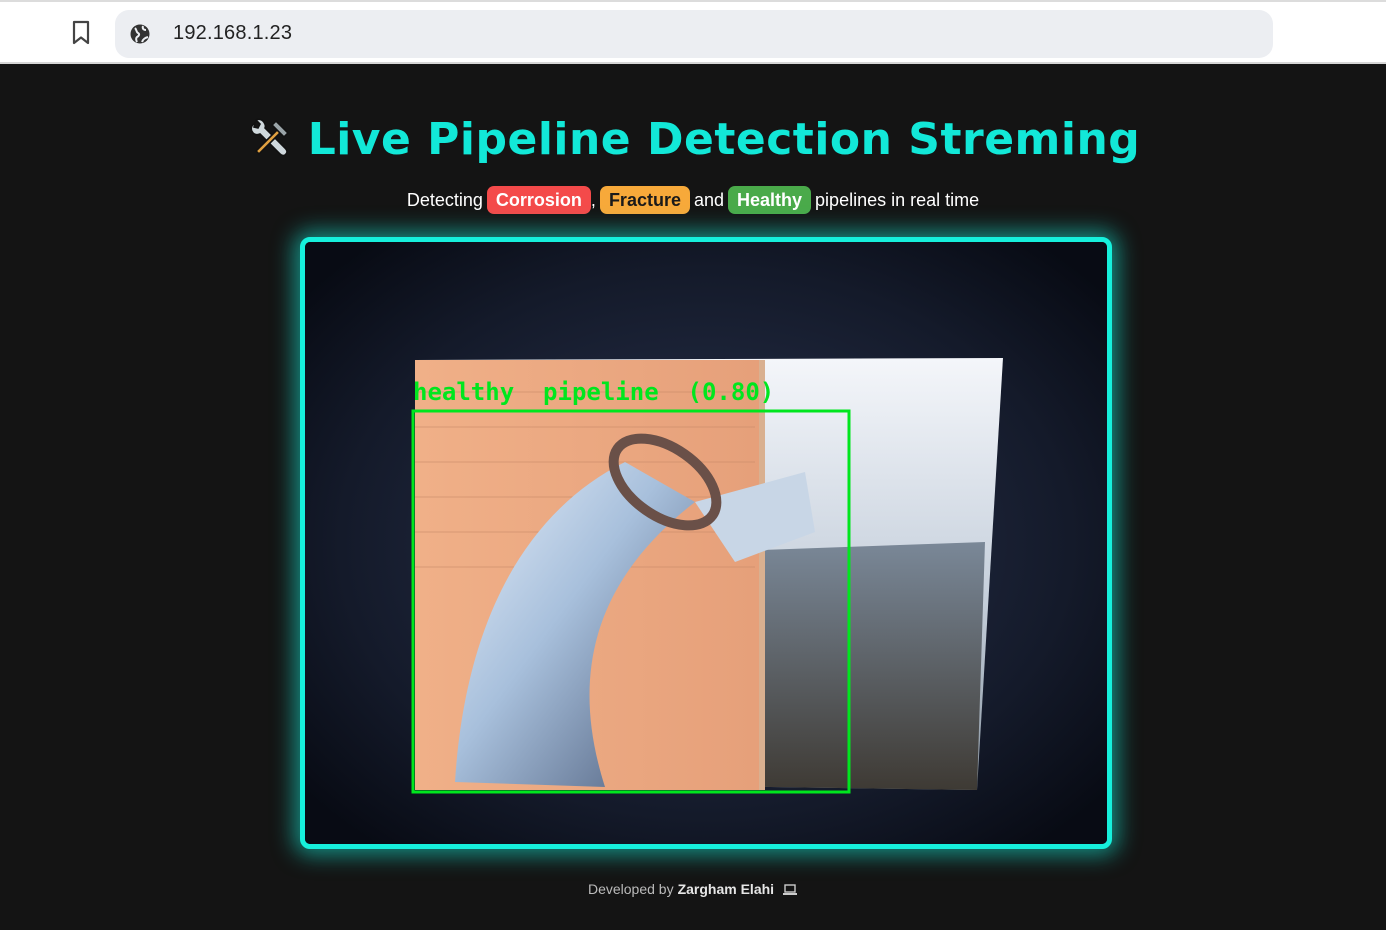 The height and width of the screenshot is (930, 1386). I want to click on laptop-icon, so click(790, 889).